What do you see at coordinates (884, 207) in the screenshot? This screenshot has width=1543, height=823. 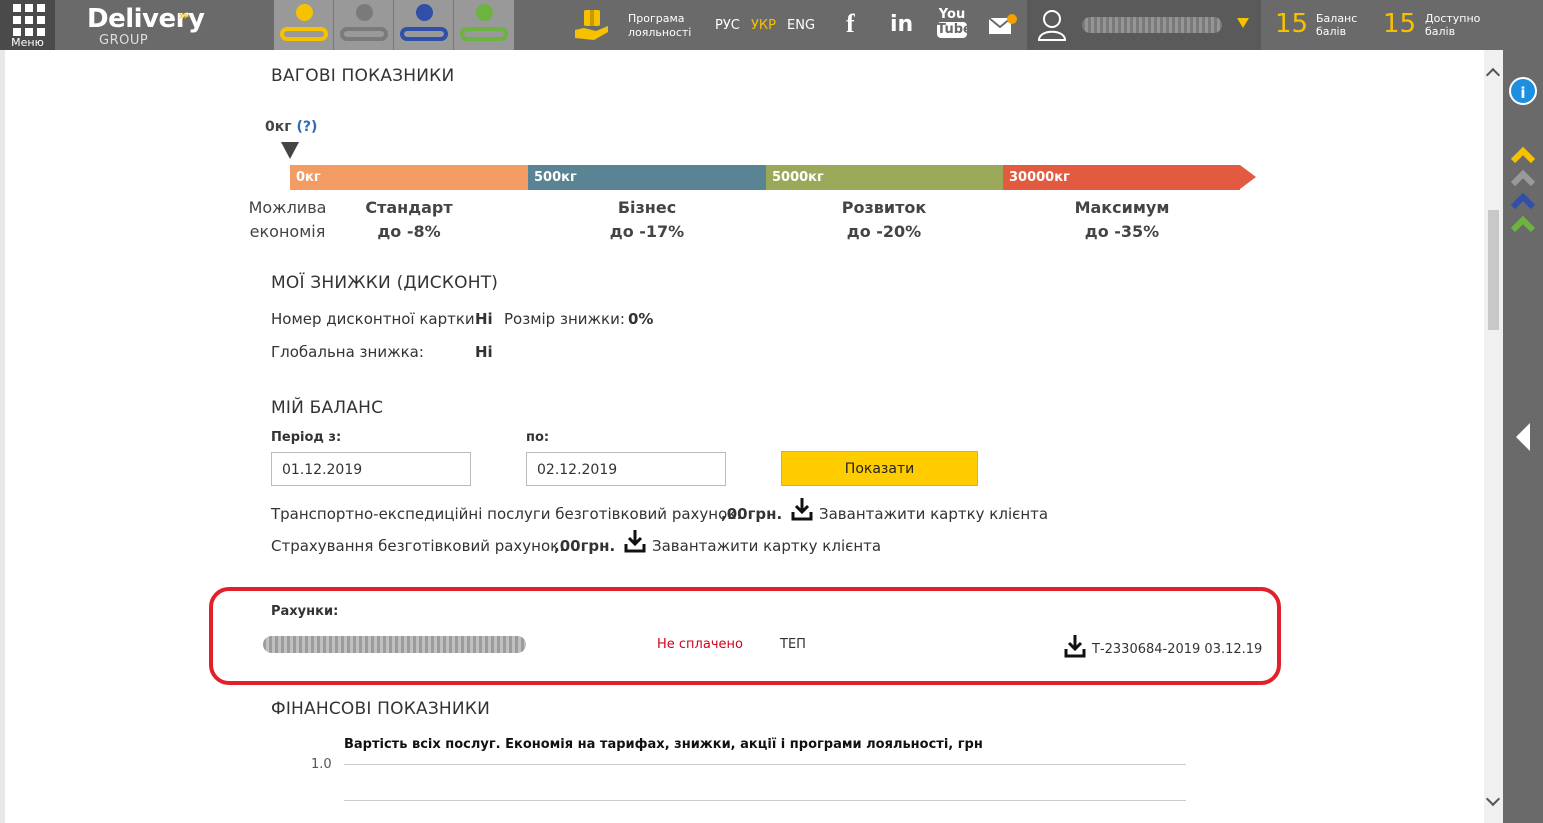 I see `tier-development-name: Розвиток` at bounding box center [884, 207].